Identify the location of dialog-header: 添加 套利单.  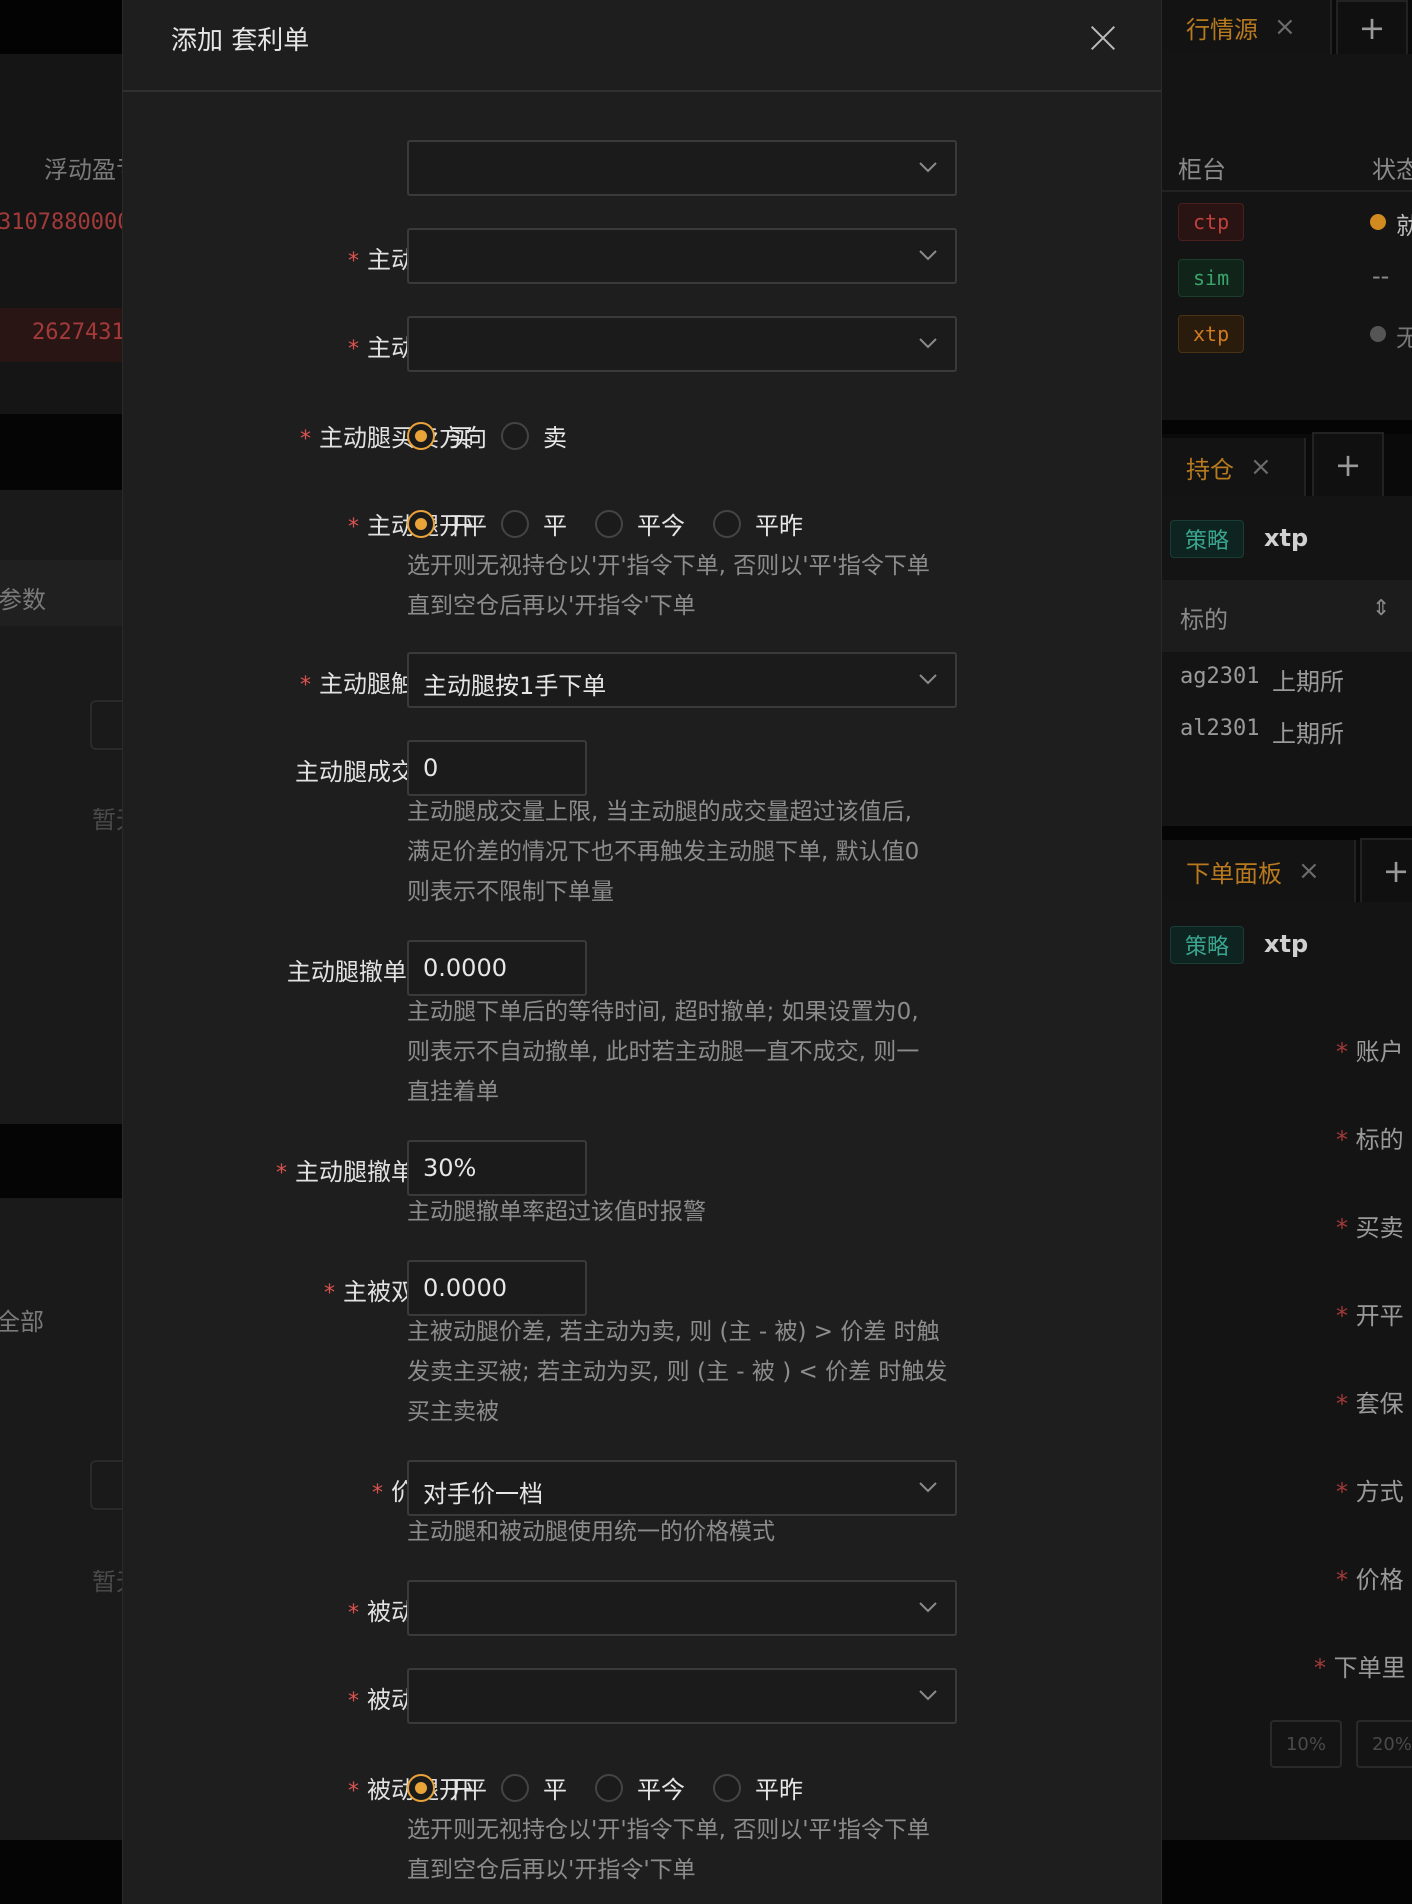
(642, 46).